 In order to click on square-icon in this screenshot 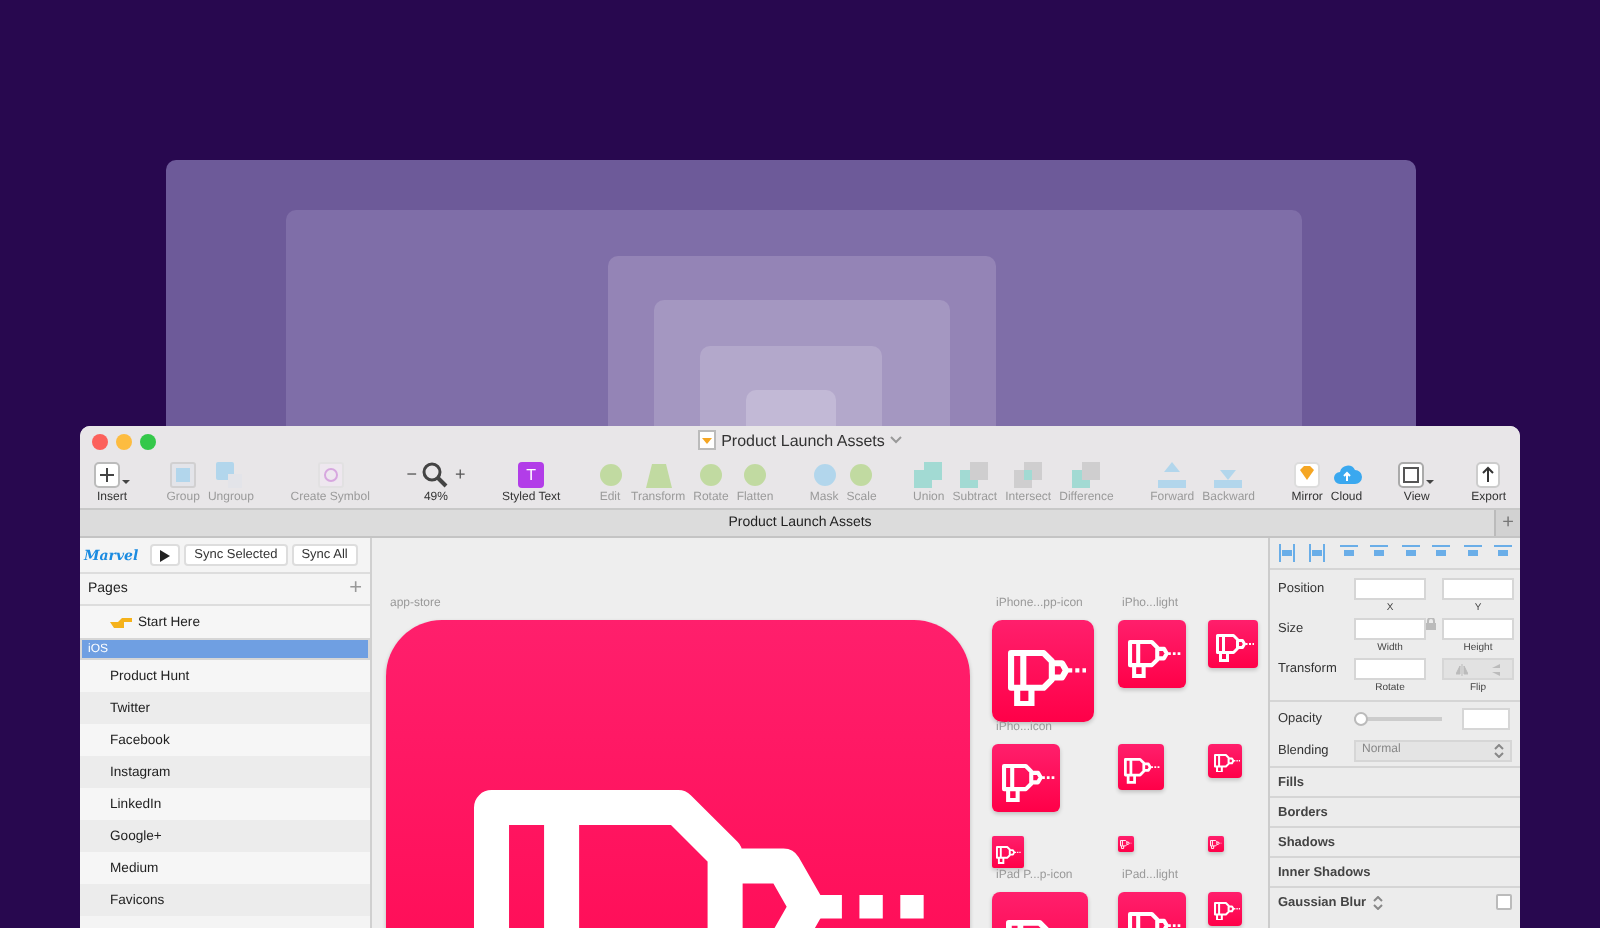, I will do `click(183, 474)`.